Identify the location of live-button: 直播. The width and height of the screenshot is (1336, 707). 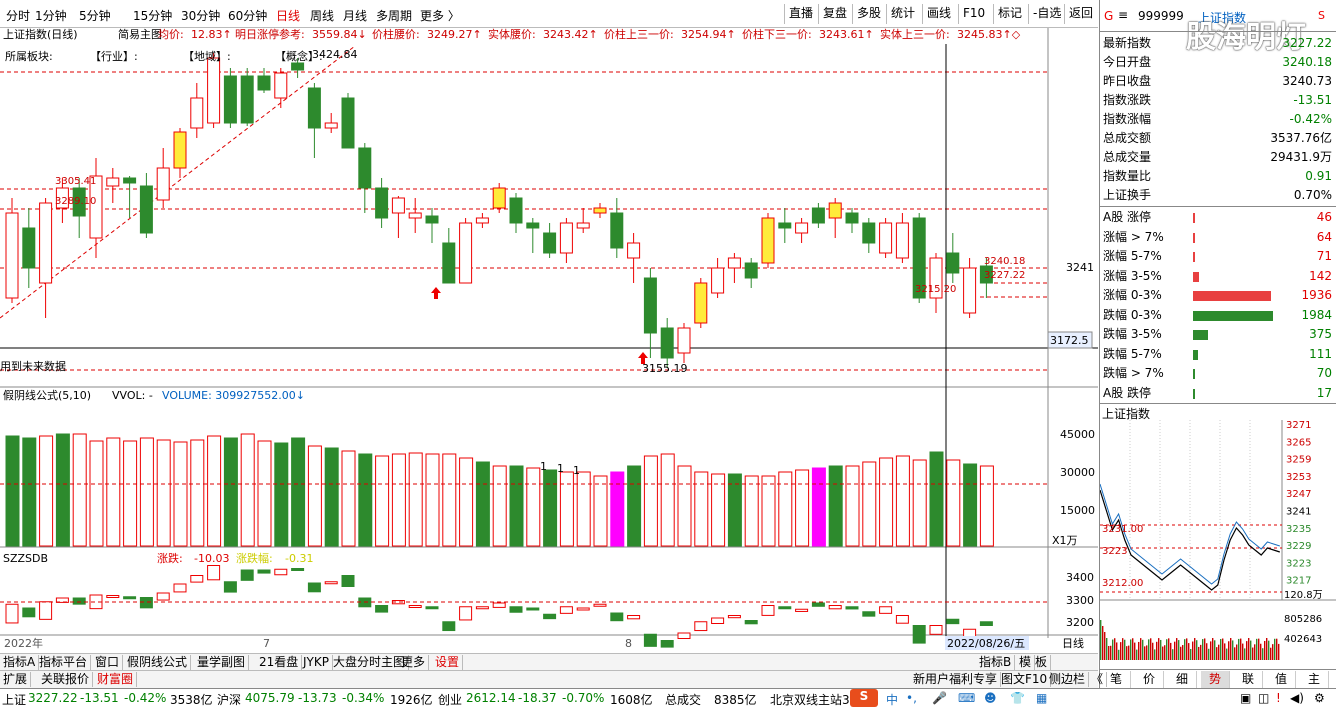
(800, 14).